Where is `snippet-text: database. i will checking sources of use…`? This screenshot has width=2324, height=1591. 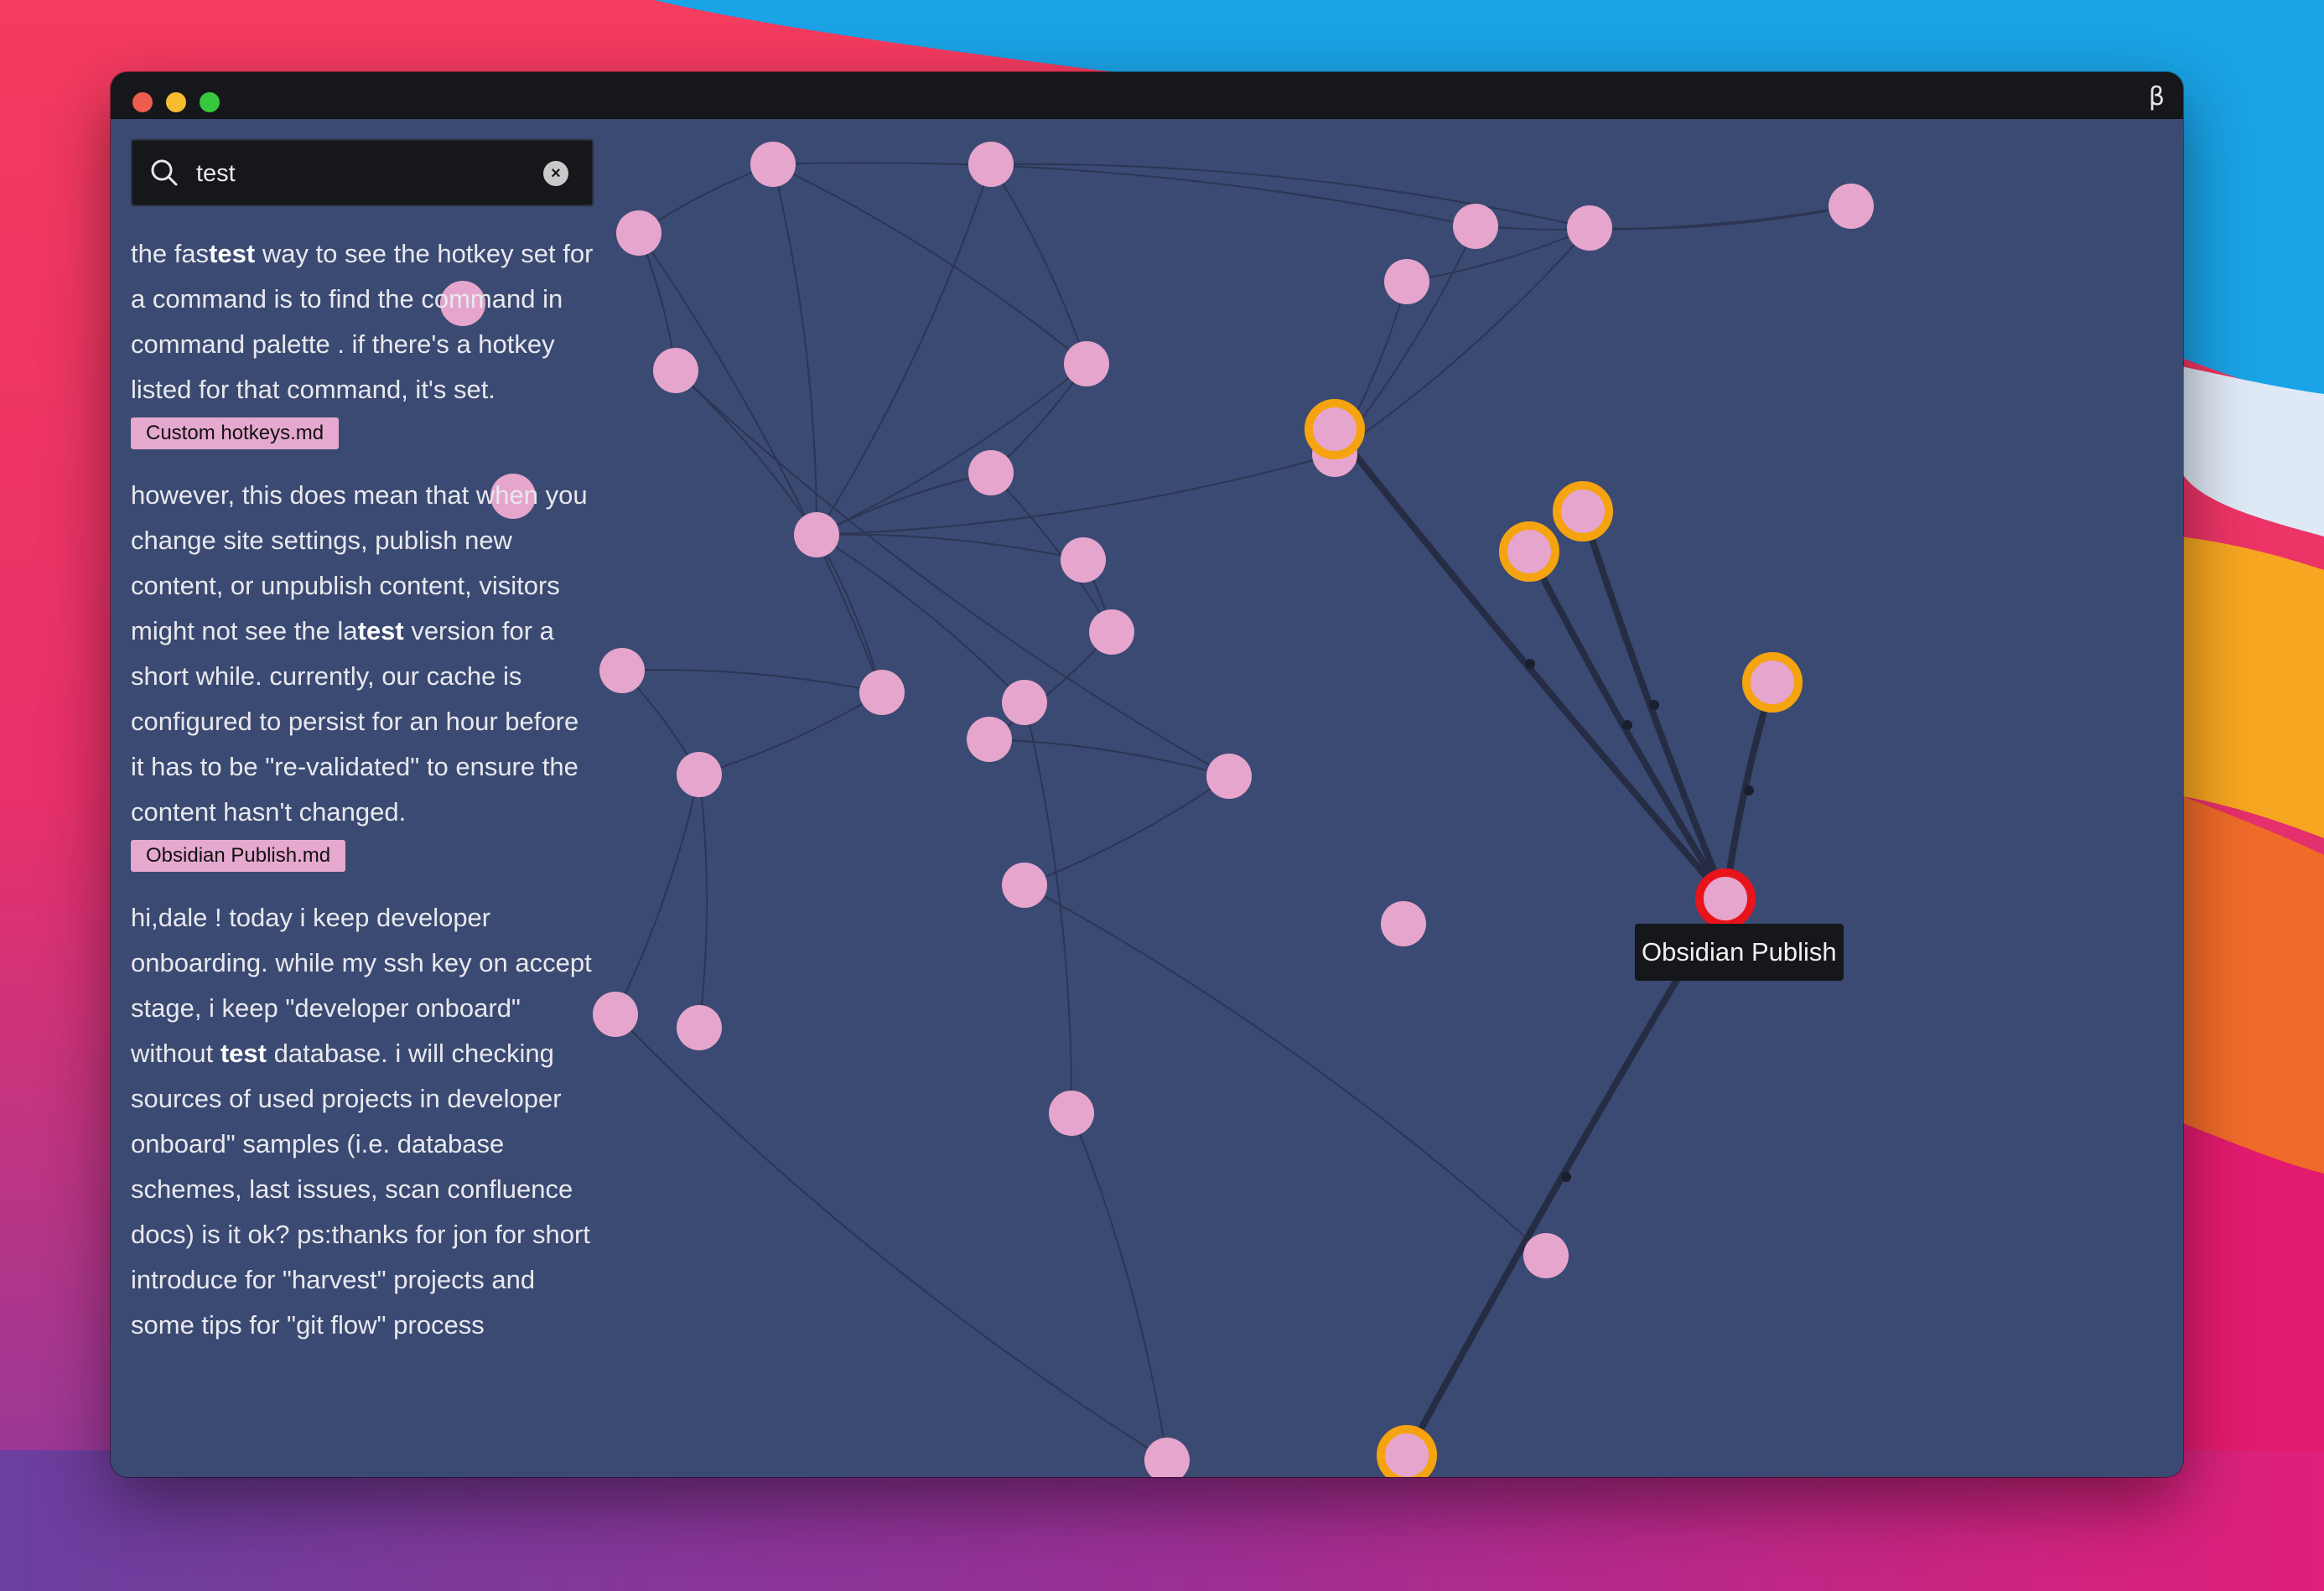 snippet-text: database. i will checking sources of use… is located at coordinates (360, 1189).